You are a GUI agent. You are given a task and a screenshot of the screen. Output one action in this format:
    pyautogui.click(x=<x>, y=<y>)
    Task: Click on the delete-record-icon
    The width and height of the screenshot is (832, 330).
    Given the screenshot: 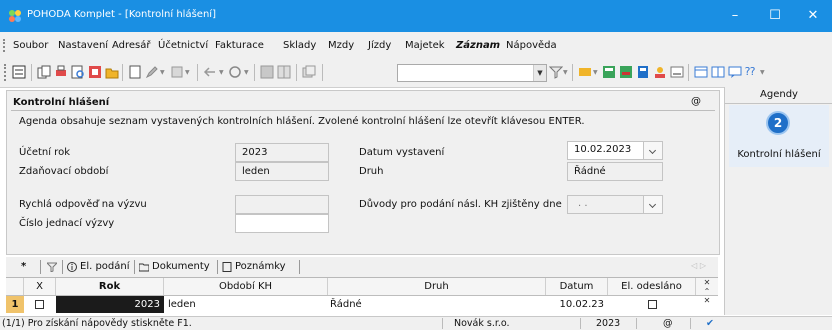 What is the action you would take?
    pyautogui.click(x=177, y=72)
    